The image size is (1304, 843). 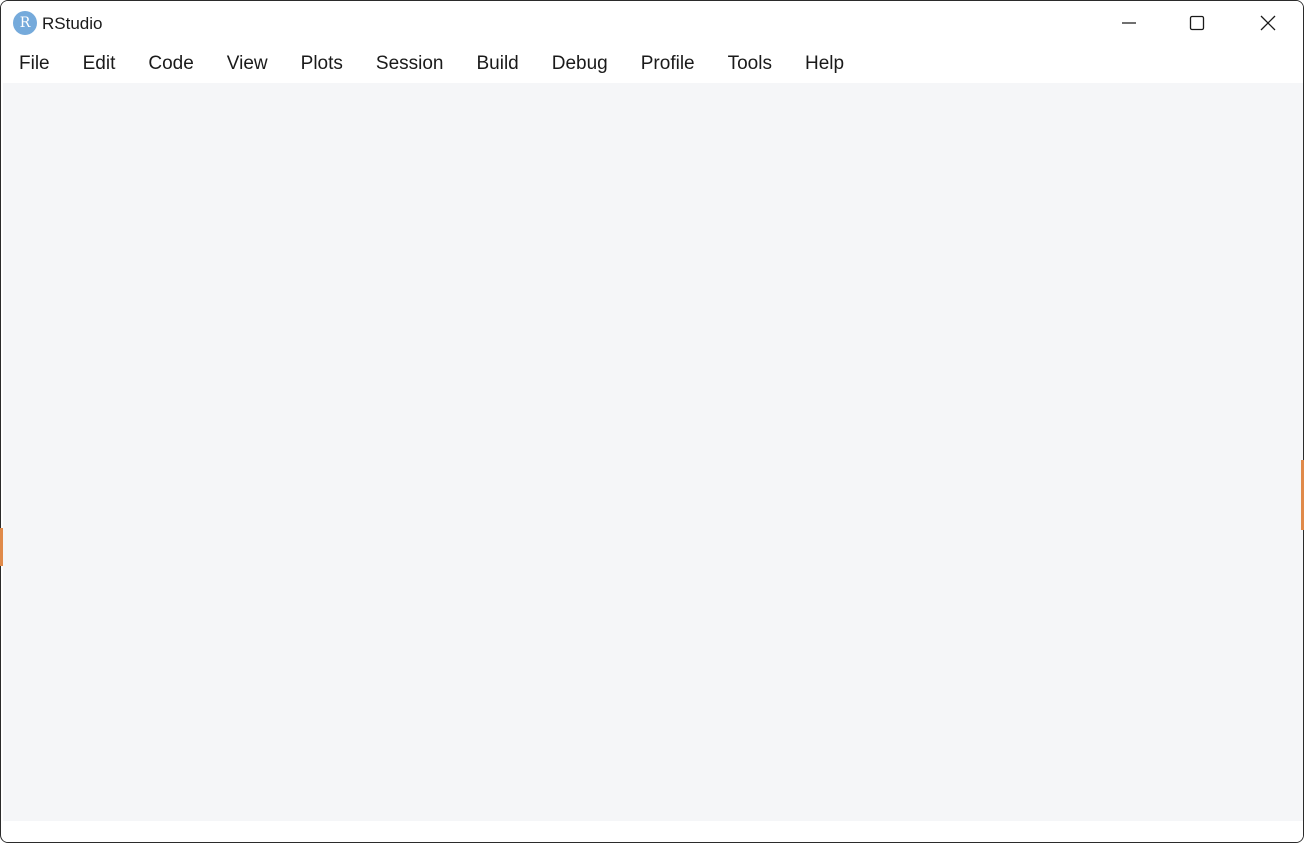 I want to click on minimize-button, so click(x=1129, y=23).